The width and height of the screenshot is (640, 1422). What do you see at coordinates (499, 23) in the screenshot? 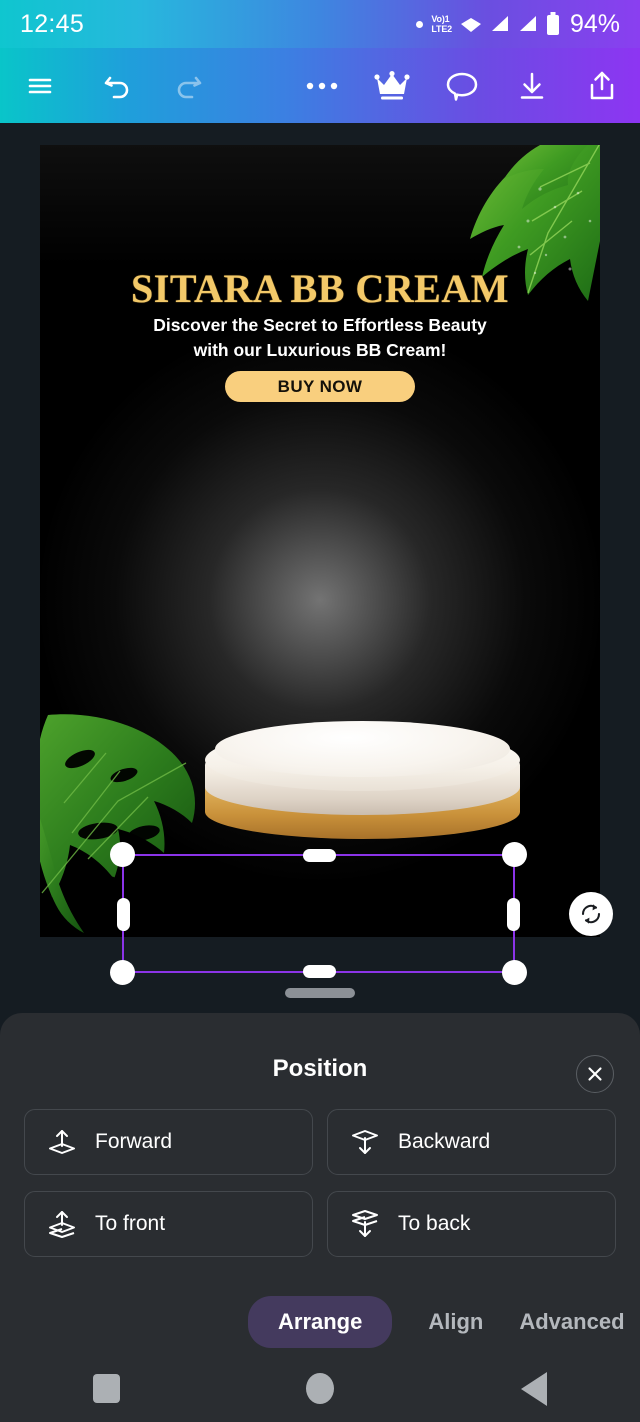
I see `signal-sim1-icon` at bounding box center [499, 23].